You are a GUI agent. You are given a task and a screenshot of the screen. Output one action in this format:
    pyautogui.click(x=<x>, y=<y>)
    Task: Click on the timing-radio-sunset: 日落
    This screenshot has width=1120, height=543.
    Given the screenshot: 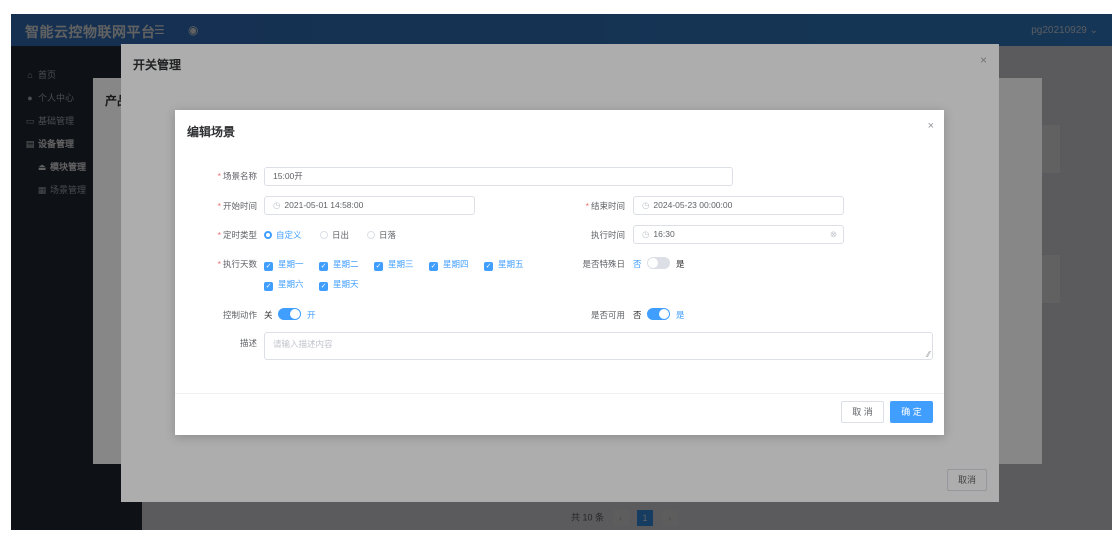 What is the action you would take?
    pyautogui.click(x=381, y=235)
    